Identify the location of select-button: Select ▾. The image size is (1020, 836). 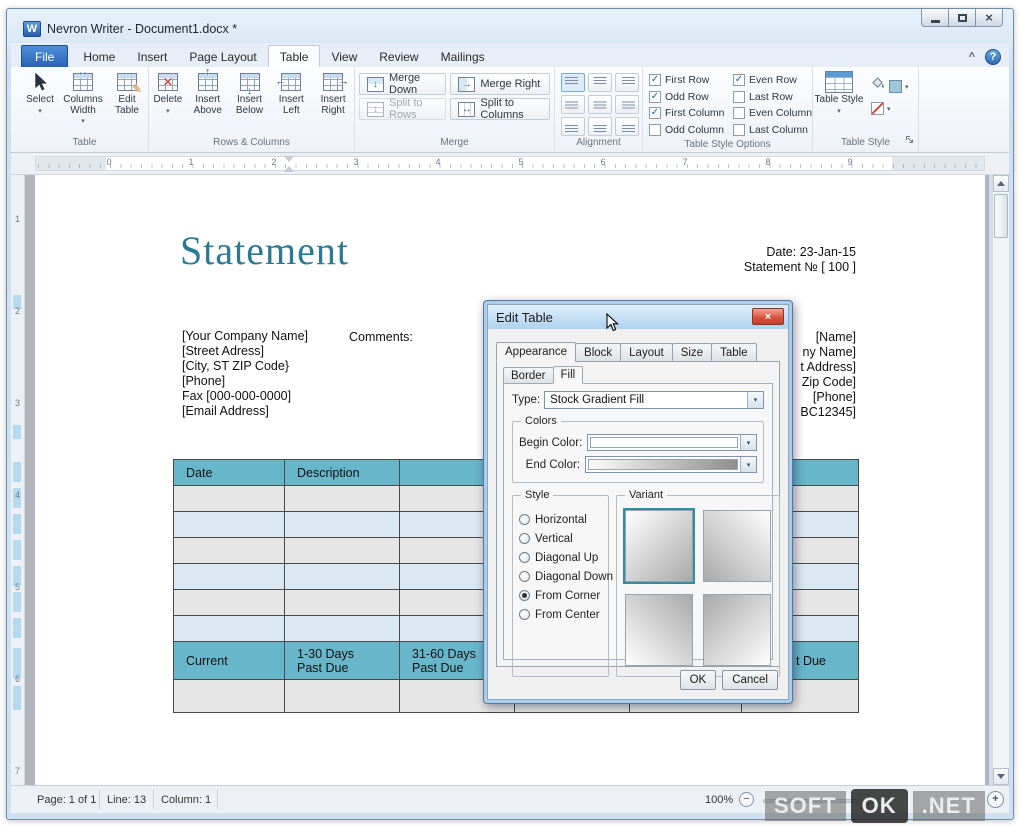
(40, 101).